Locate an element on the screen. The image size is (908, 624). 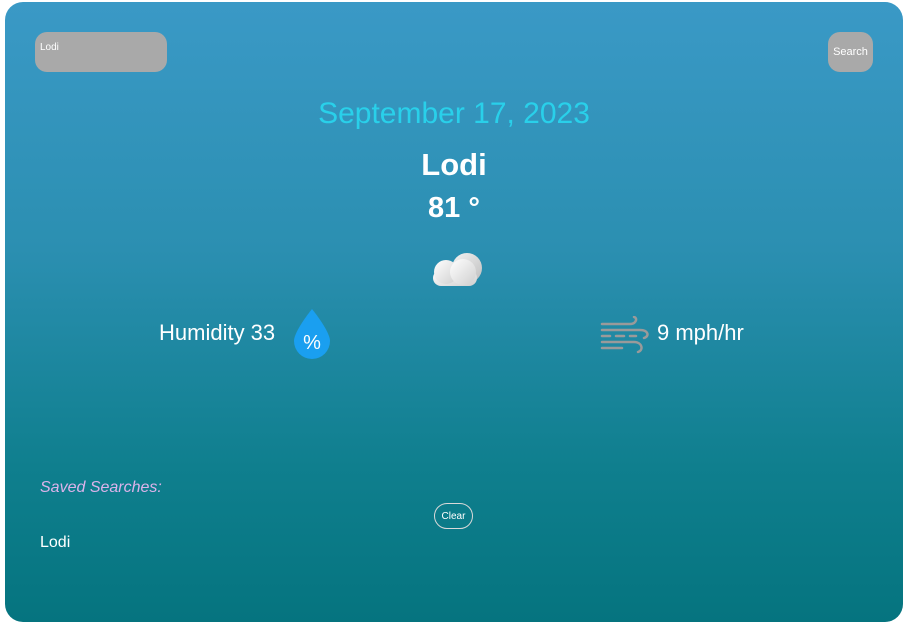
search-input: Lodi is located at coordinates (101, 52).